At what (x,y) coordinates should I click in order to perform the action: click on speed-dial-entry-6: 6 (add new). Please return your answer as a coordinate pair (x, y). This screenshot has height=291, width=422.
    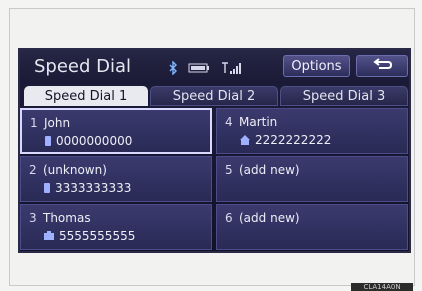
    Looking at the image, I should click on (312, 227).